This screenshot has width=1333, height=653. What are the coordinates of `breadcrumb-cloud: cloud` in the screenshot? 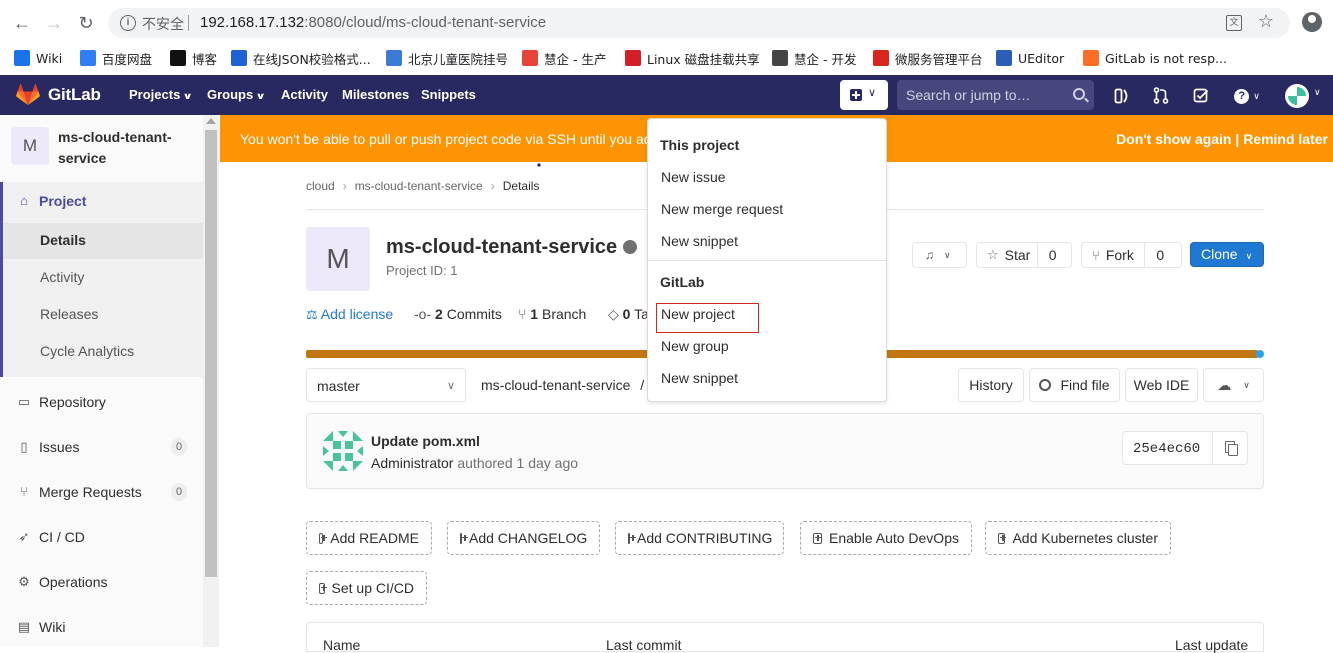 It's located at (320, 186).